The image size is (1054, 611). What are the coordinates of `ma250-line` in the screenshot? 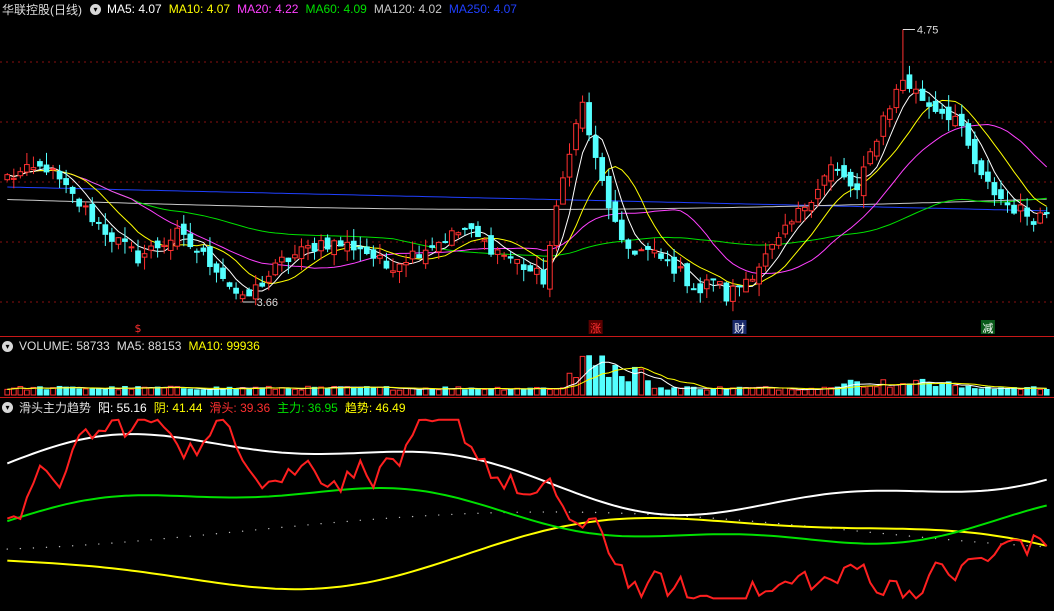 It's located at (527, 199).